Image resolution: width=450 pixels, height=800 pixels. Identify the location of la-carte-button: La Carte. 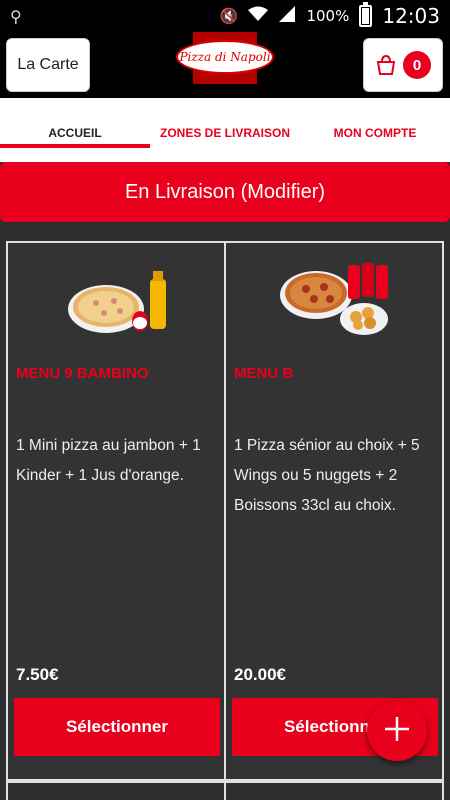
(48, 65).